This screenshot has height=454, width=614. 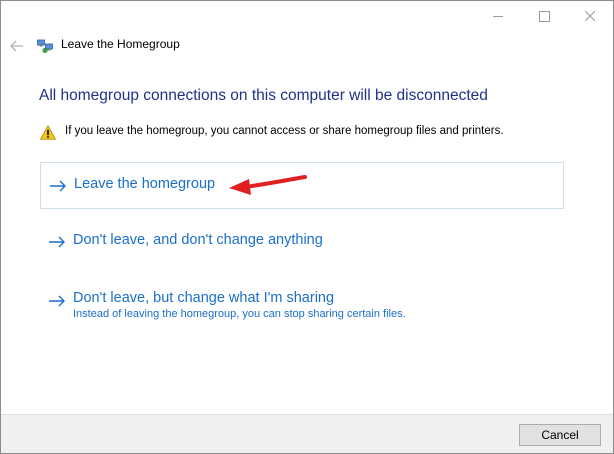 I want to click on dont-leave-option: Don't leave, and don't change anything, so click(x=302, y=241).